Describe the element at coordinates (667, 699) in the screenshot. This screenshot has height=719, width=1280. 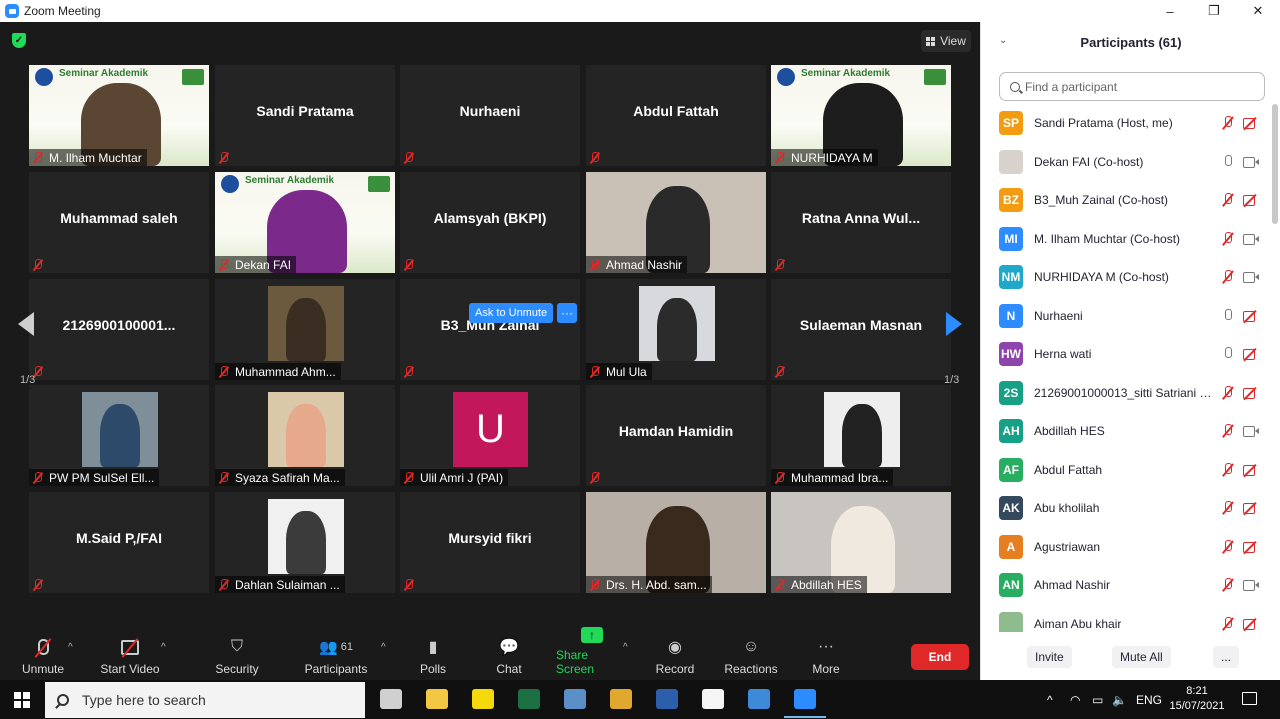
I see `word-app-icon` at that location.